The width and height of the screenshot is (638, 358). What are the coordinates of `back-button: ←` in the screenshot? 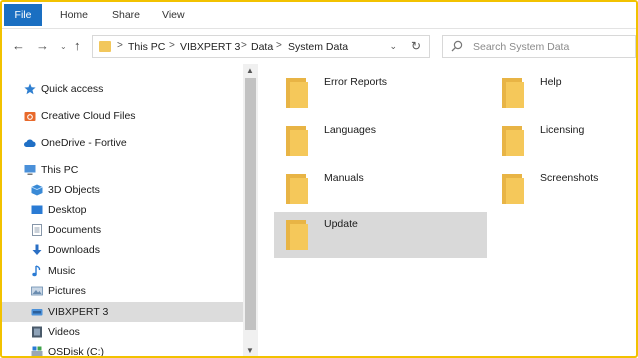 It's located at (18, 45).